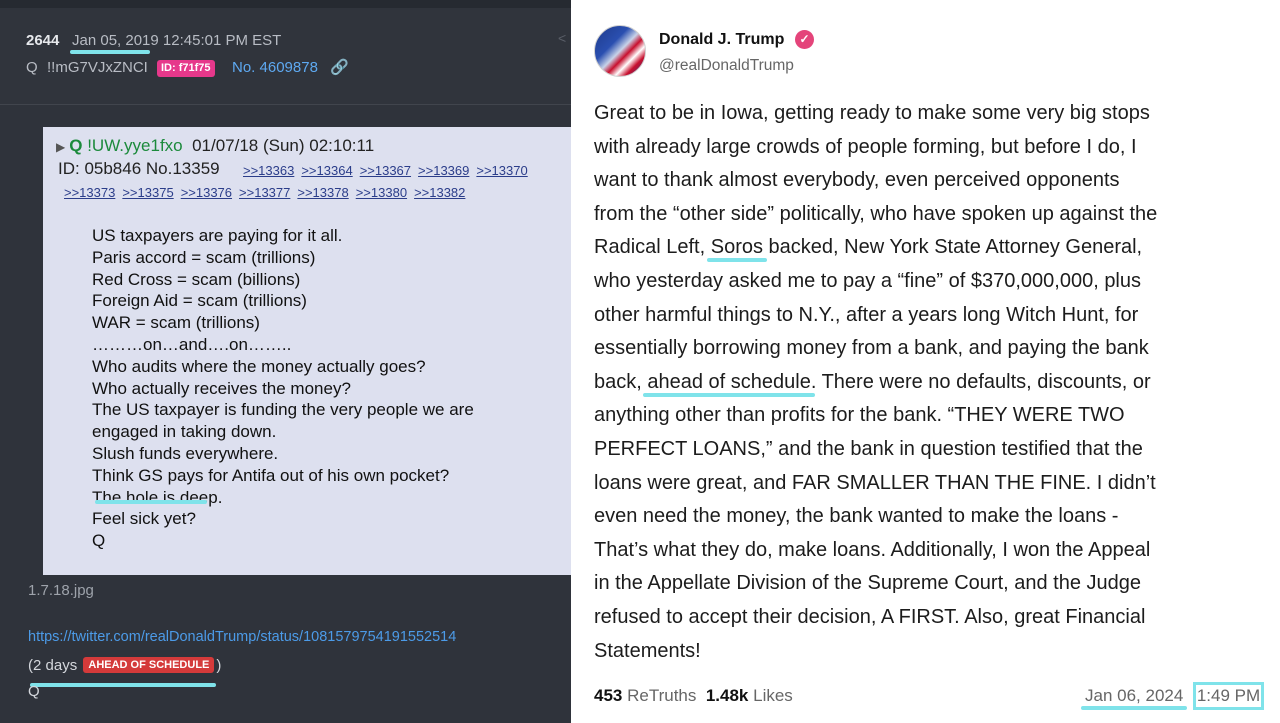 The height and width of the screenshot is (723, 1280). What do you see at coordinates (185, 453) in the screenshot?
I see `quoted-line: Slush funds everywhere.` at bounding box center [185, 453].